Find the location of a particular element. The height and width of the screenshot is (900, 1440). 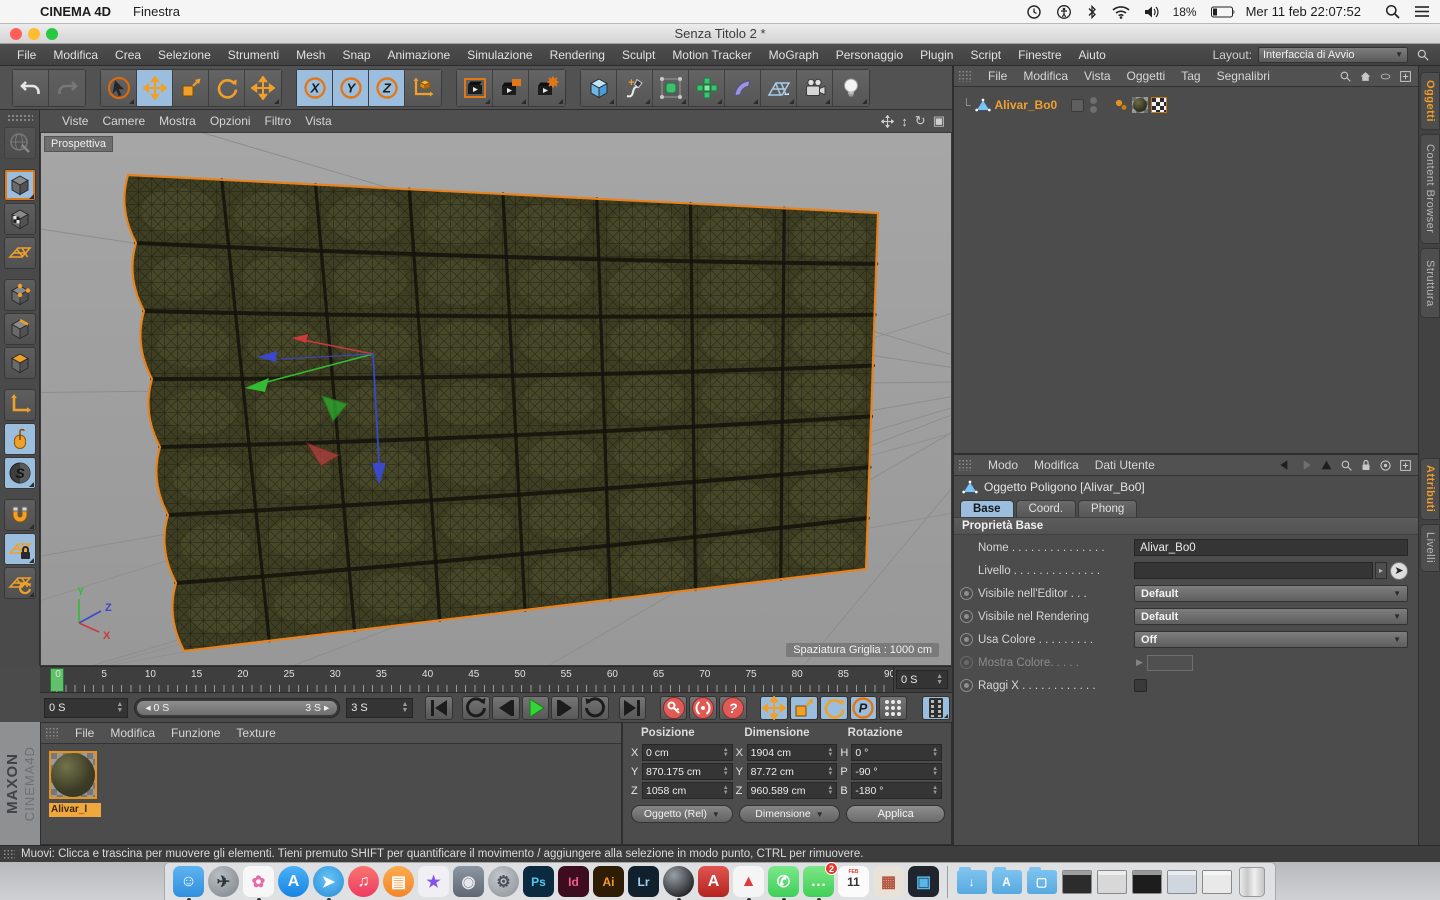

window-titlebar: Senza Titolo 2 * is located at coordinates (720, 34).